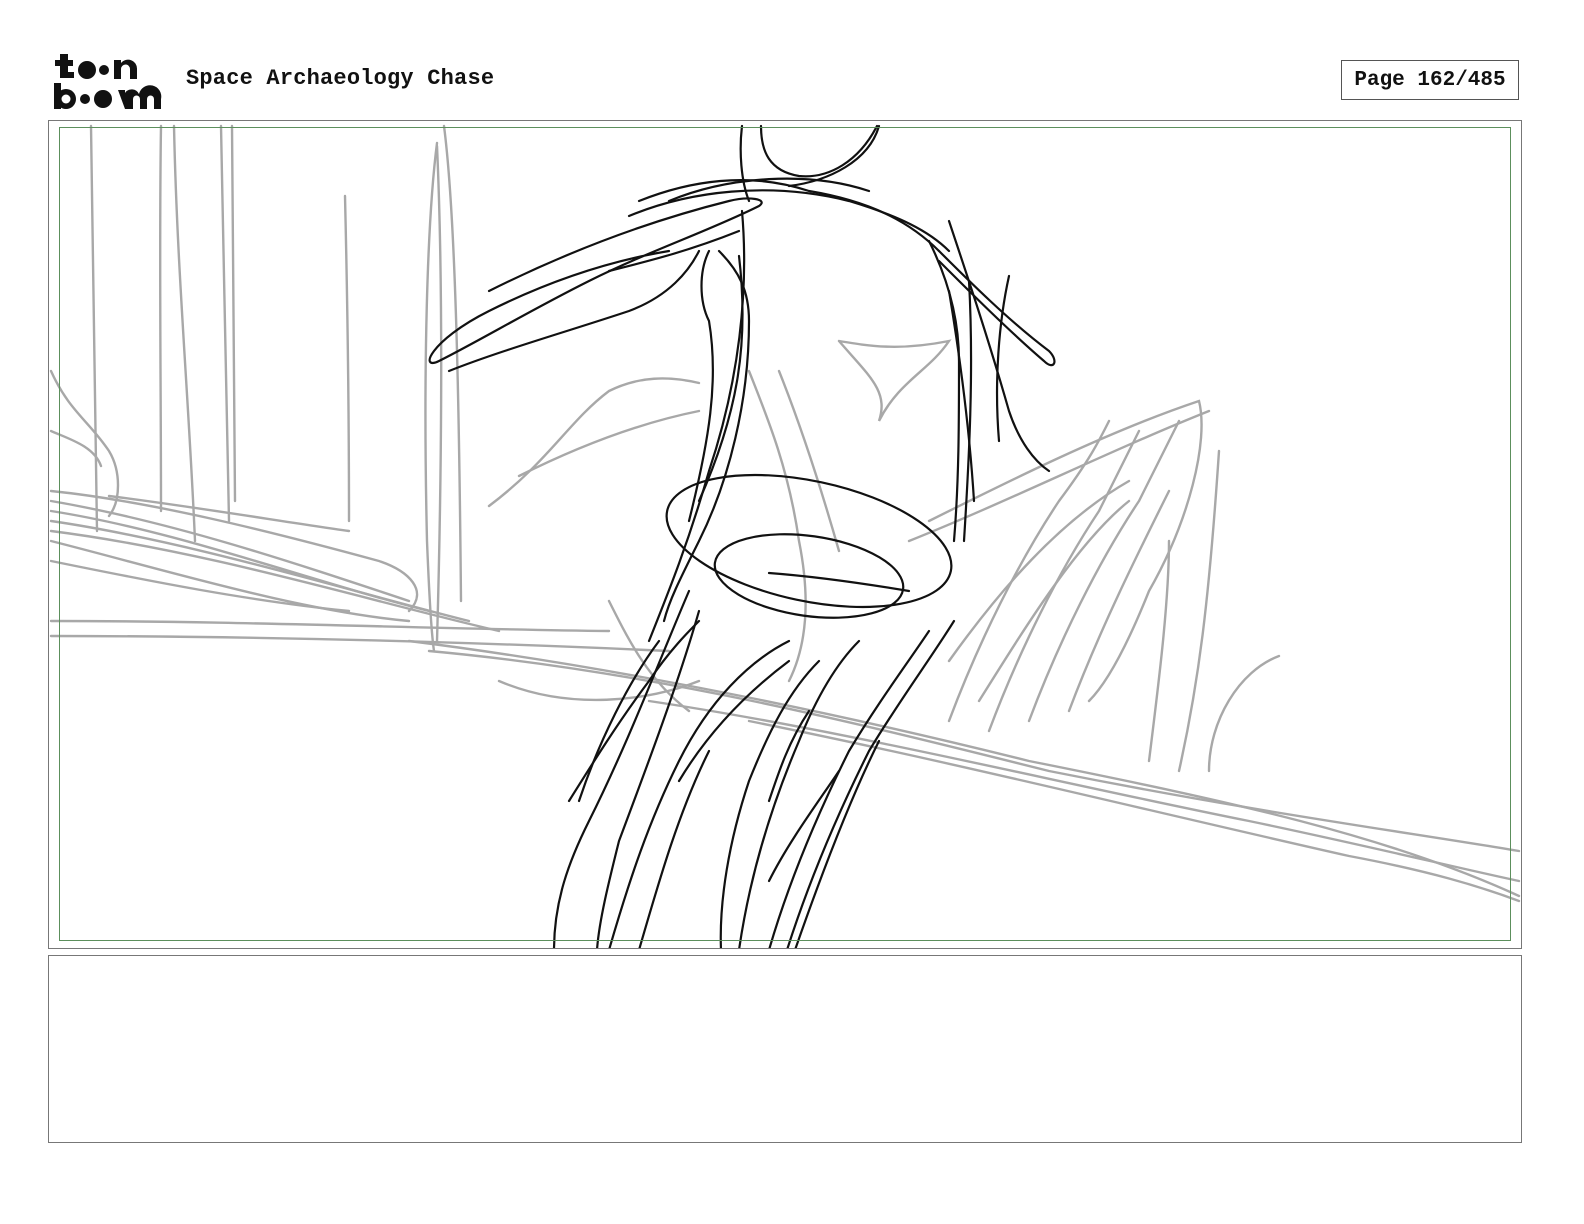 The height and width of the screenshot is (1224, 1584). What do you see at coordinates (1430, 80) in the screenshot?
I see `page-number-badge: Page 162/485` at bounding box center [1430, 80].